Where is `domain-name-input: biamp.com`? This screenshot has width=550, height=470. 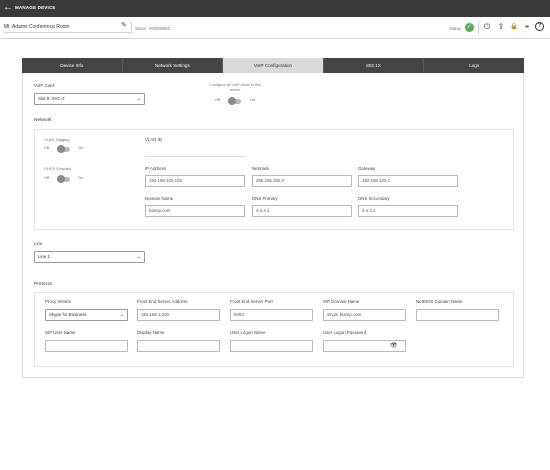
domain-name-input: biamp.com is located at coordinates (195, 211).